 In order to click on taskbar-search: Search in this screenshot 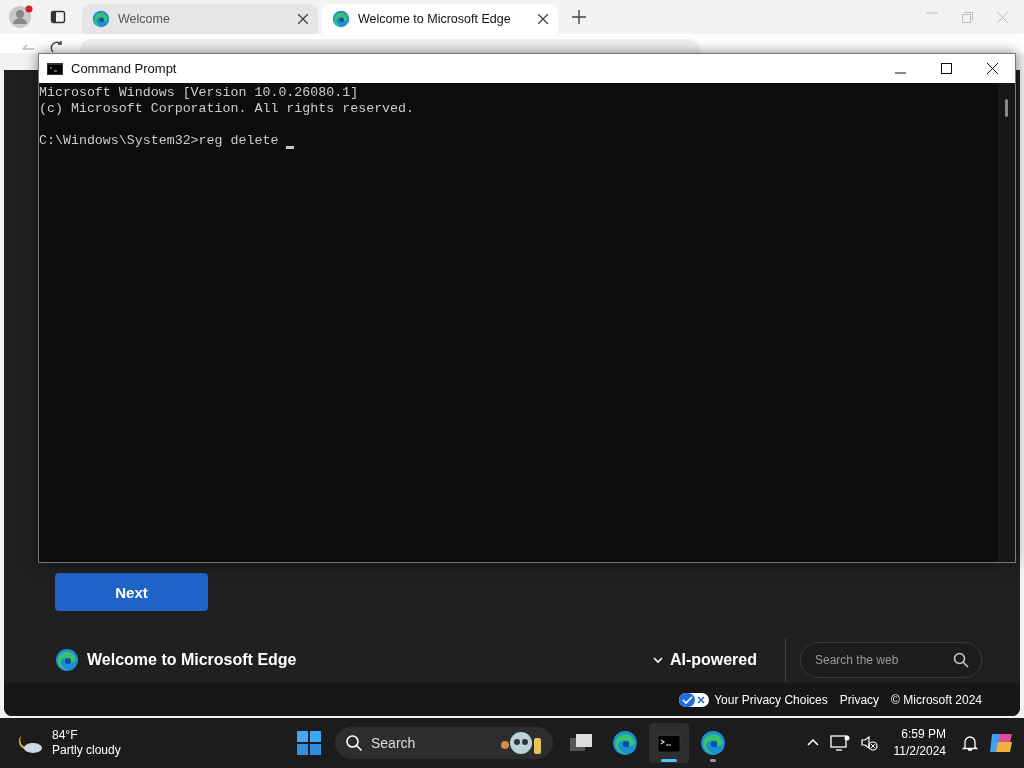, I will do `click(444, 743)`.